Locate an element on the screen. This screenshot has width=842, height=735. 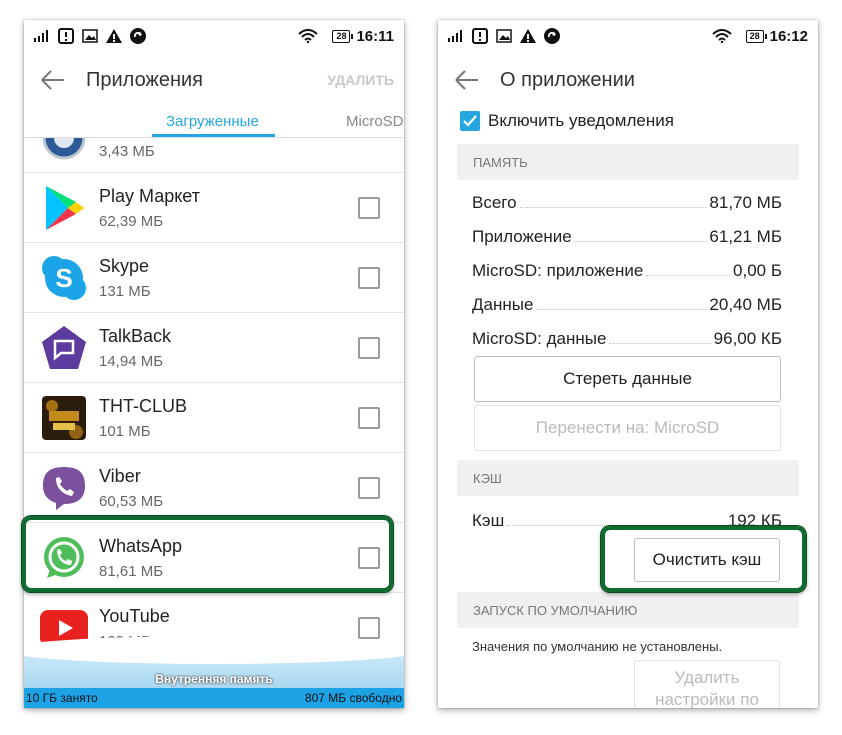
storage-used: 10 ГБ занято is located at coordinates (62, 698).